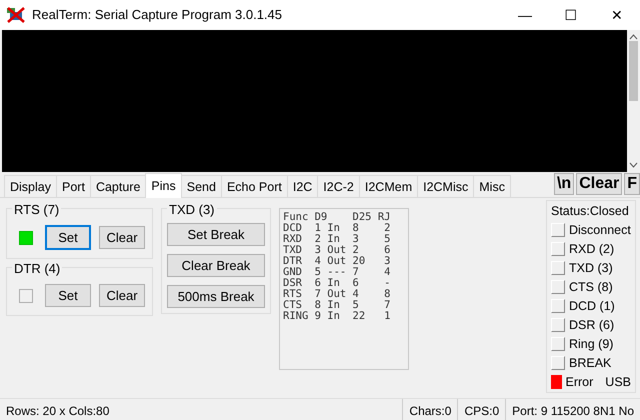 The image size is (640, 420). What do you see at coordinates (591, 268) in the screenshot?
I see `indicator-label: TXD (3)` at bounding box center [591, 268].